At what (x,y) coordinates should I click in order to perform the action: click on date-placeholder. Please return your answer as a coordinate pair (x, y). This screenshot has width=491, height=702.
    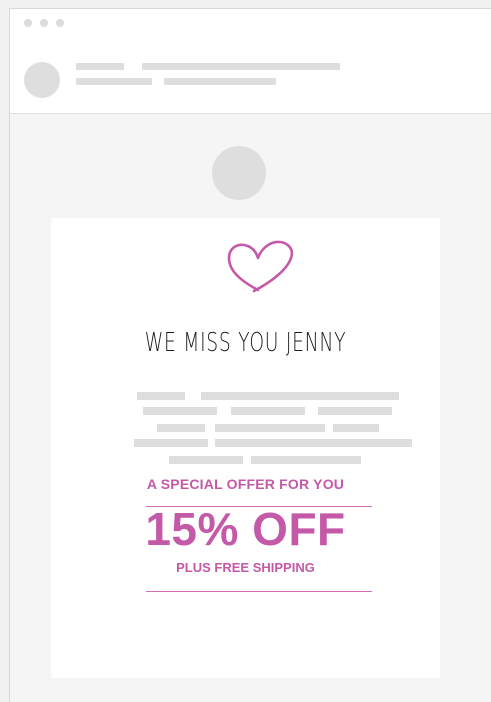
    Looking at the image, I should click on (220, 81).